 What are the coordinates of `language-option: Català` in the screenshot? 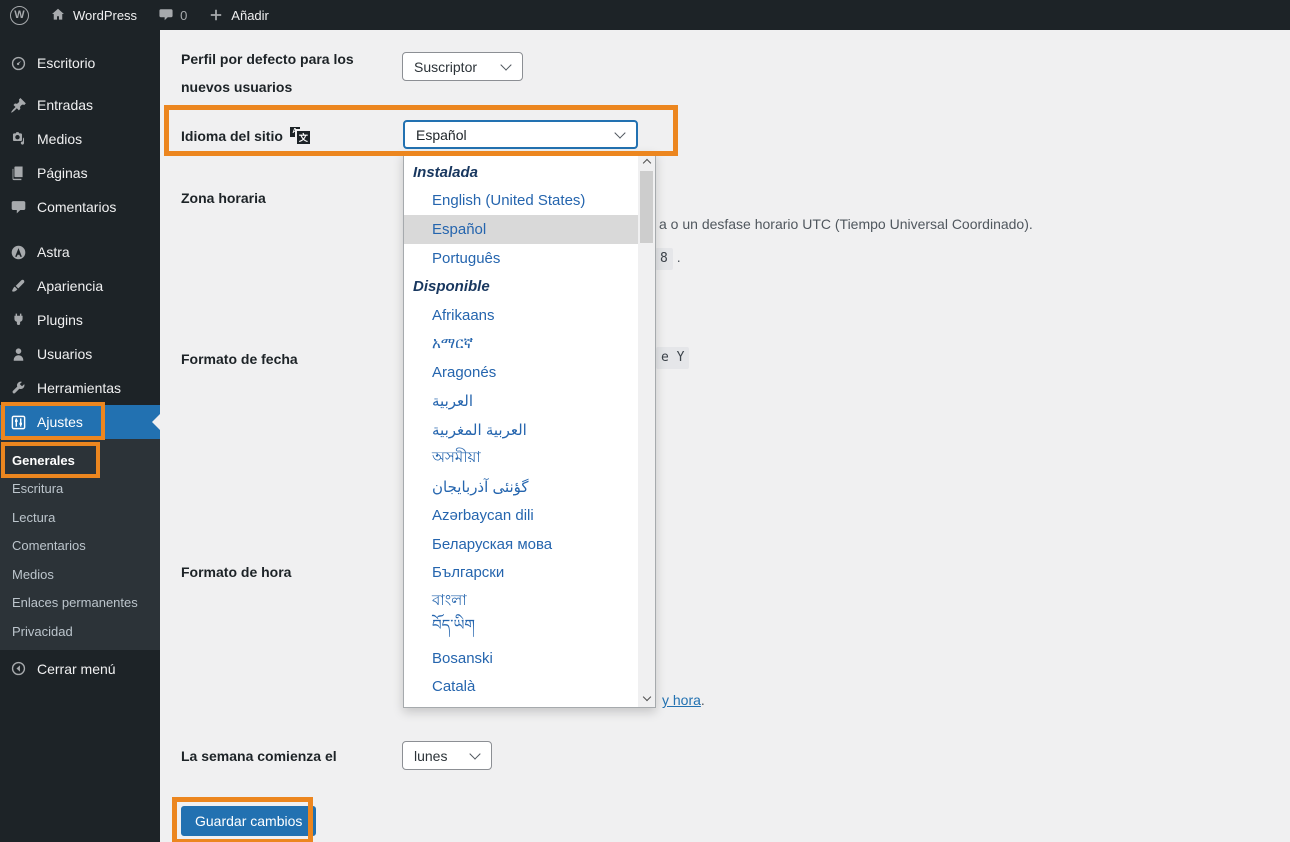 It's located at (521, 687).